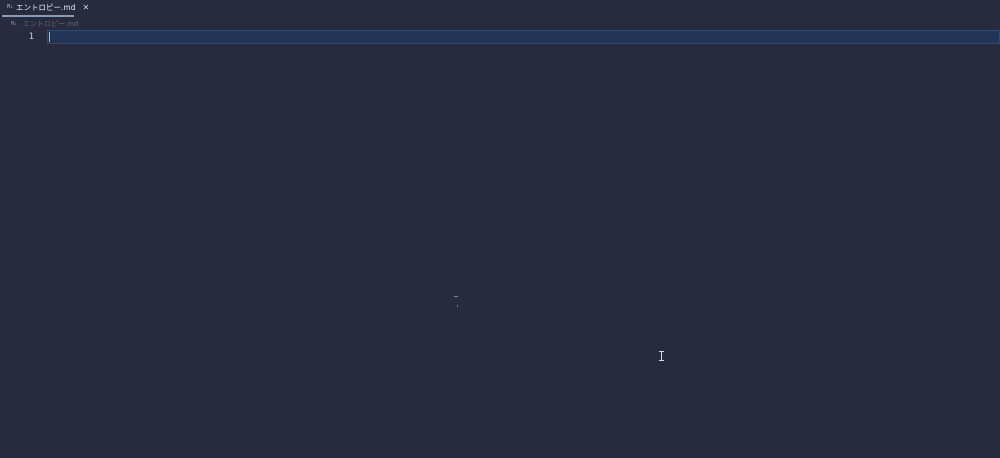  Describe the element at coordinates (85, 7) in the screenshot. I see `close-icon: ✕` at that location.